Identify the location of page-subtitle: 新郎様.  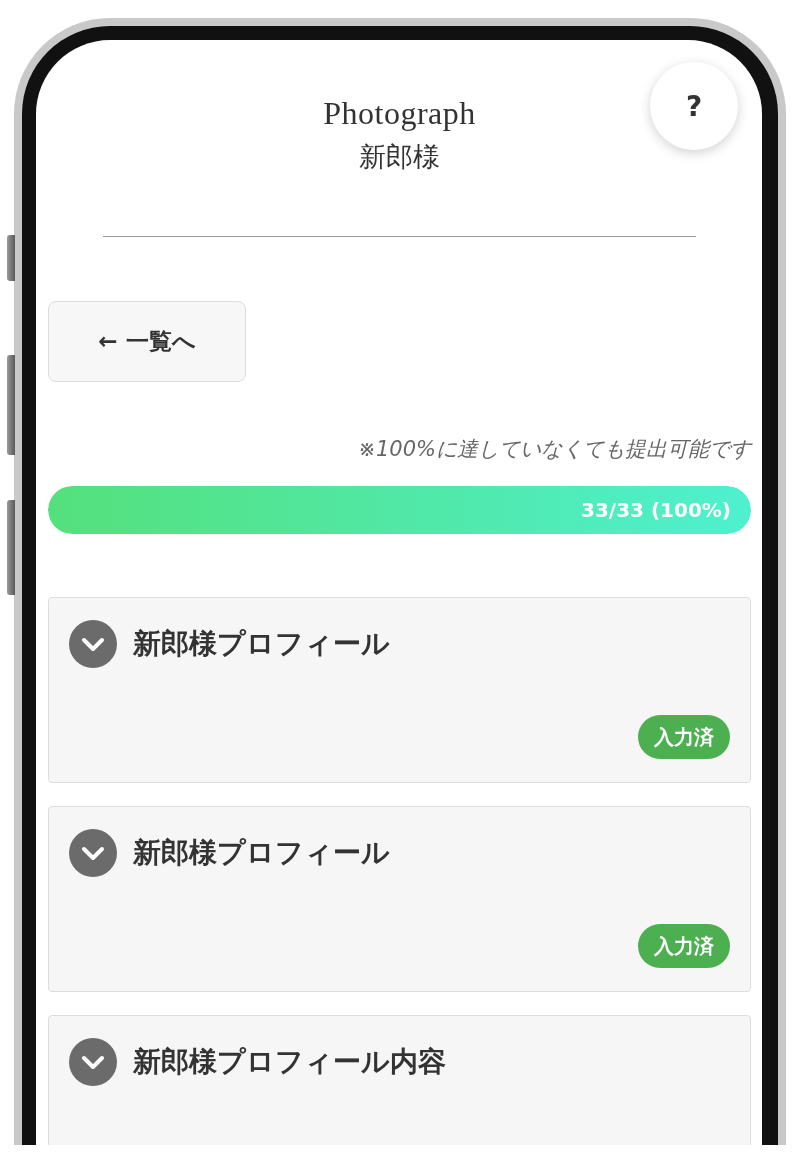
(399, 157).